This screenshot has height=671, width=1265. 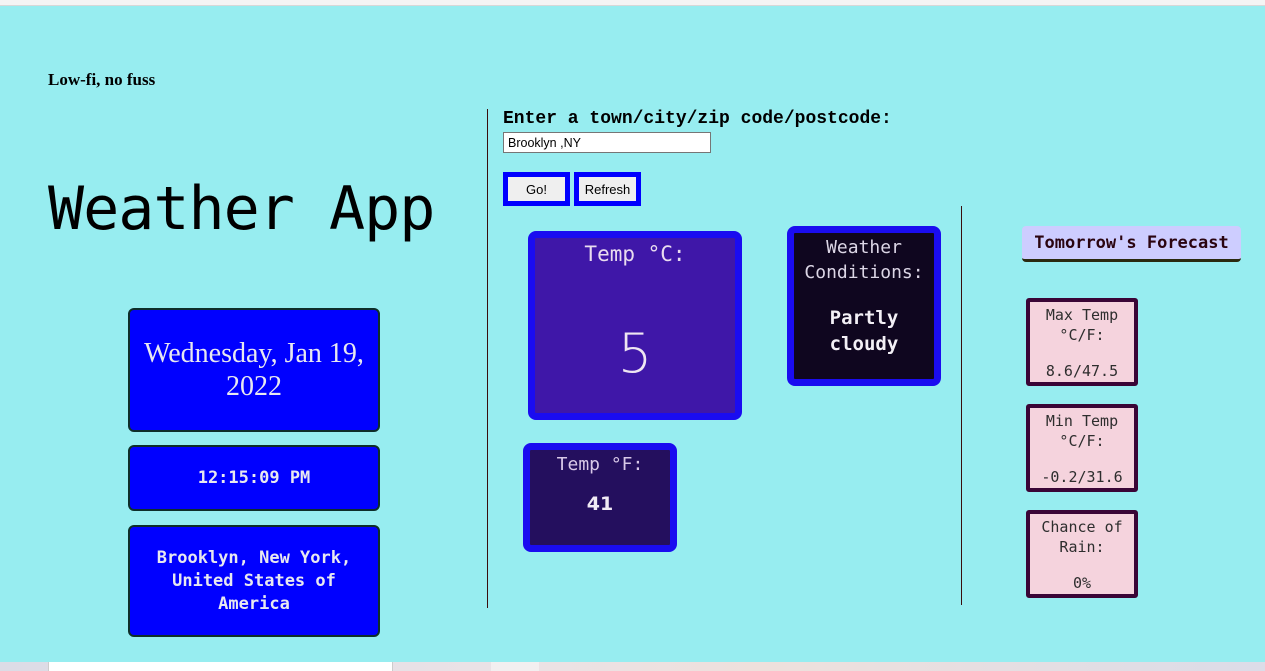 I want to click on app-title: Weather App, so click(x=241, y=209).